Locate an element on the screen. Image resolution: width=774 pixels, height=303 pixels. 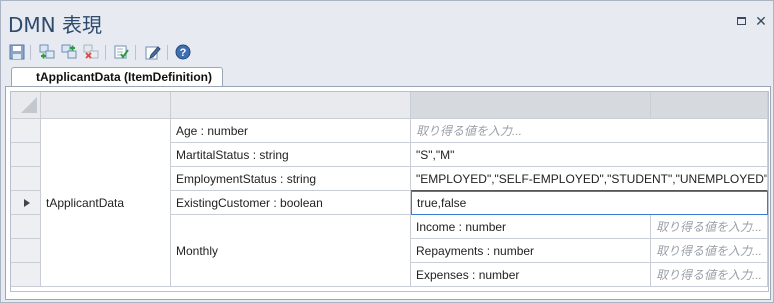
validate-icon is located at coordinates (121, 52).